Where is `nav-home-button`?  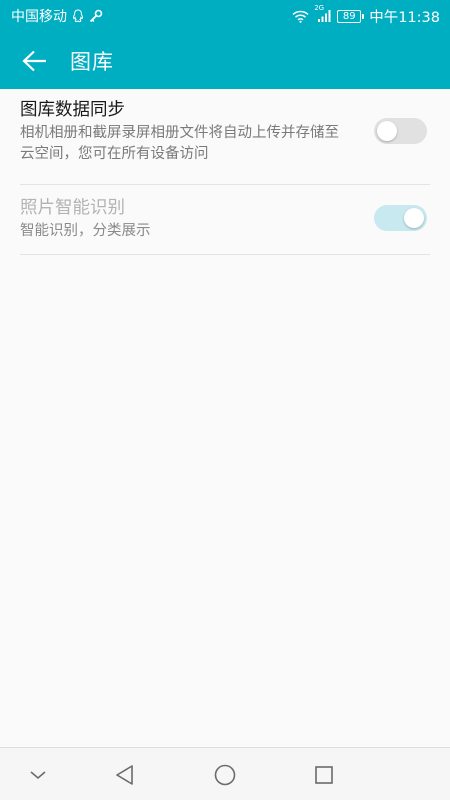 nav-home-button is located at coordinates (225, 774).